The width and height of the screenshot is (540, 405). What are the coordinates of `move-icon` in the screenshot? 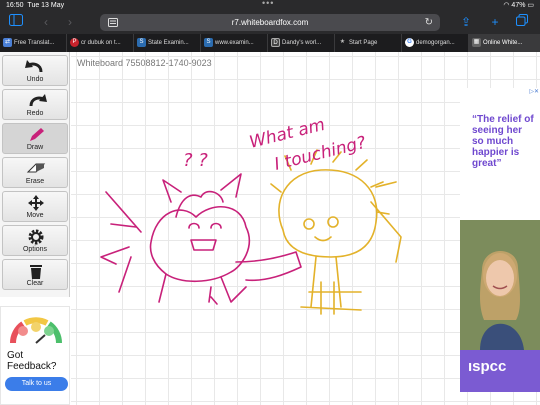 It's located at (36, 203).